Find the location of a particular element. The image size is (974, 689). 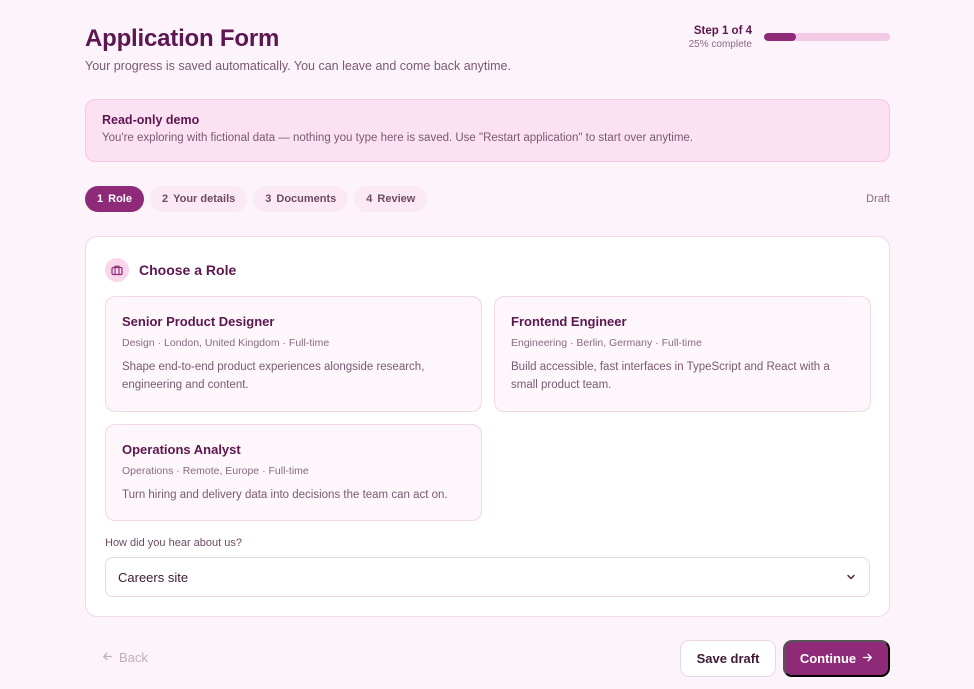

role-name: Frontend Engineer is located at coordinates (569, 321).